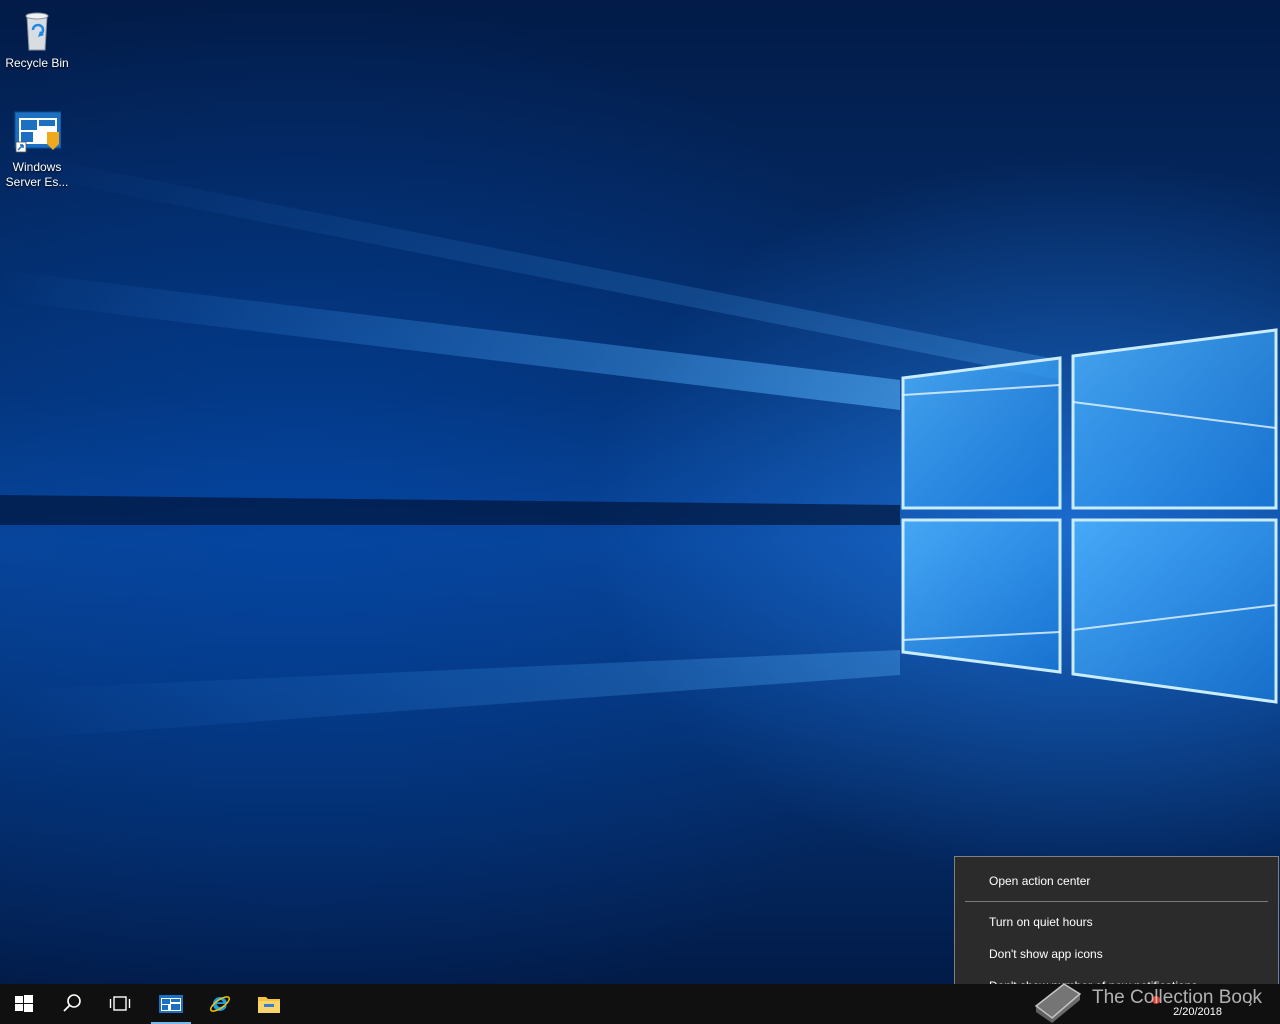 The width and height of the screenshot is (1280, 1024). I want to click on search-button, so click(72, 1004).